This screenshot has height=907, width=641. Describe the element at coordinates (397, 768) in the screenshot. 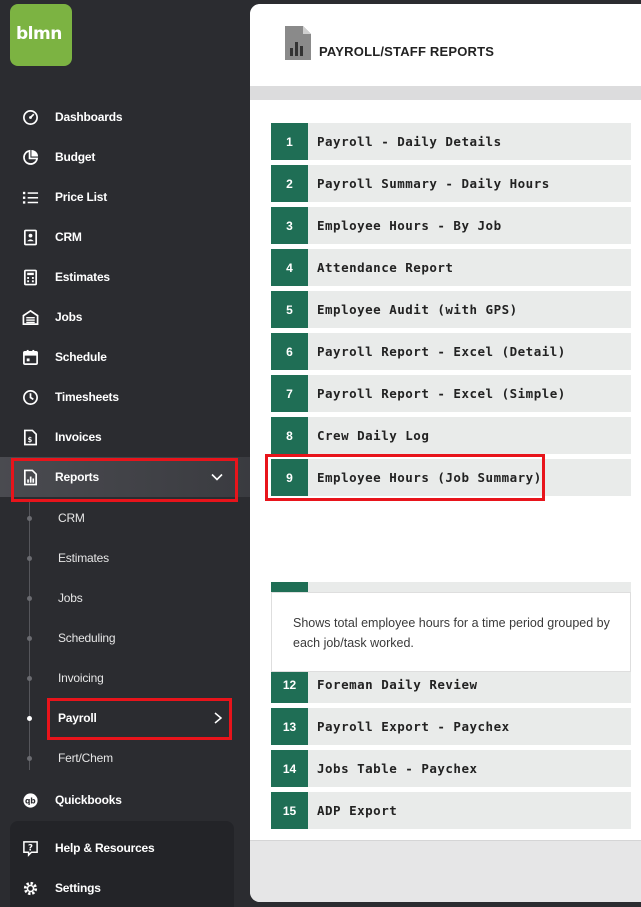

I see `report-label: Jobs Table - Paychex` at that location.